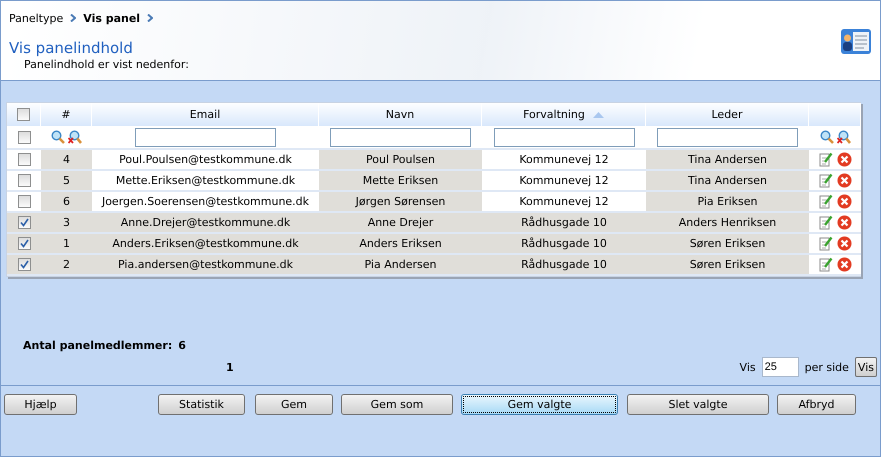 The height and width of the screenshot is (457, 881). I want to click on table-cell: 6, so click(66, 201).